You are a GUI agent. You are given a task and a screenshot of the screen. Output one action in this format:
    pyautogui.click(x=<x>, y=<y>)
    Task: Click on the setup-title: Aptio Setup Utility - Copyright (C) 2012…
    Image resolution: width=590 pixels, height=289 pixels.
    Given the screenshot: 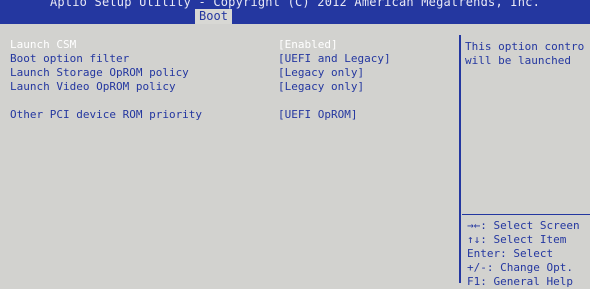 What is the action you would take?
    pyautogui.click(x=295, y=4)
    